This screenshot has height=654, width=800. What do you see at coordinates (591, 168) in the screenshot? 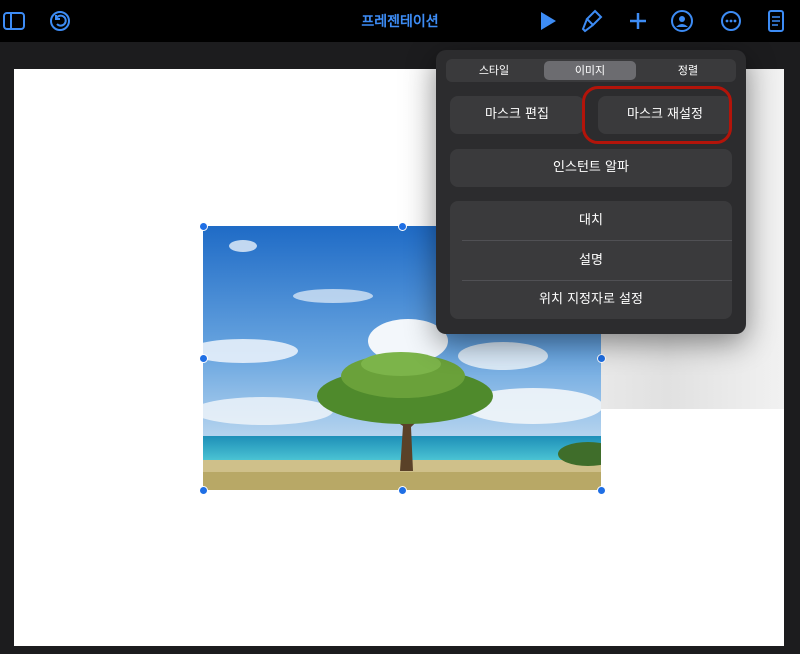
I see `instant-alpha-button: 인스턴트 알파` at bounding box center [591, 168].